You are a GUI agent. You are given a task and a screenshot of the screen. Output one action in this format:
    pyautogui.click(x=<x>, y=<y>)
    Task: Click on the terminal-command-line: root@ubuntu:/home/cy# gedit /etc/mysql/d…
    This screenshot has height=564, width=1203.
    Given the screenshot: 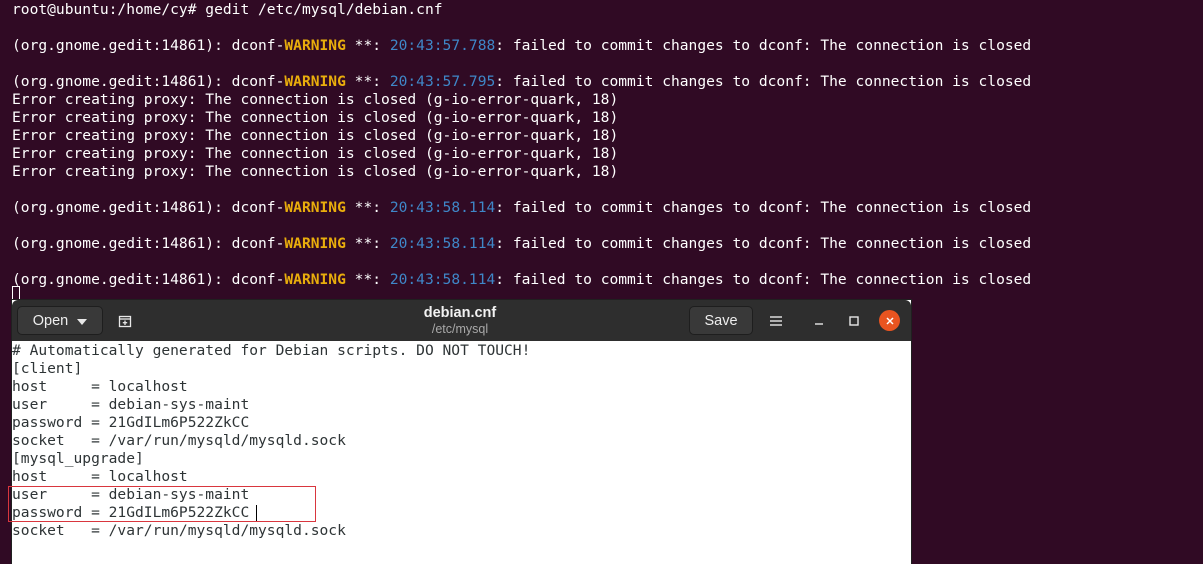 What is the action you would take?
    pyautogui.click(x=227, y=9)
    